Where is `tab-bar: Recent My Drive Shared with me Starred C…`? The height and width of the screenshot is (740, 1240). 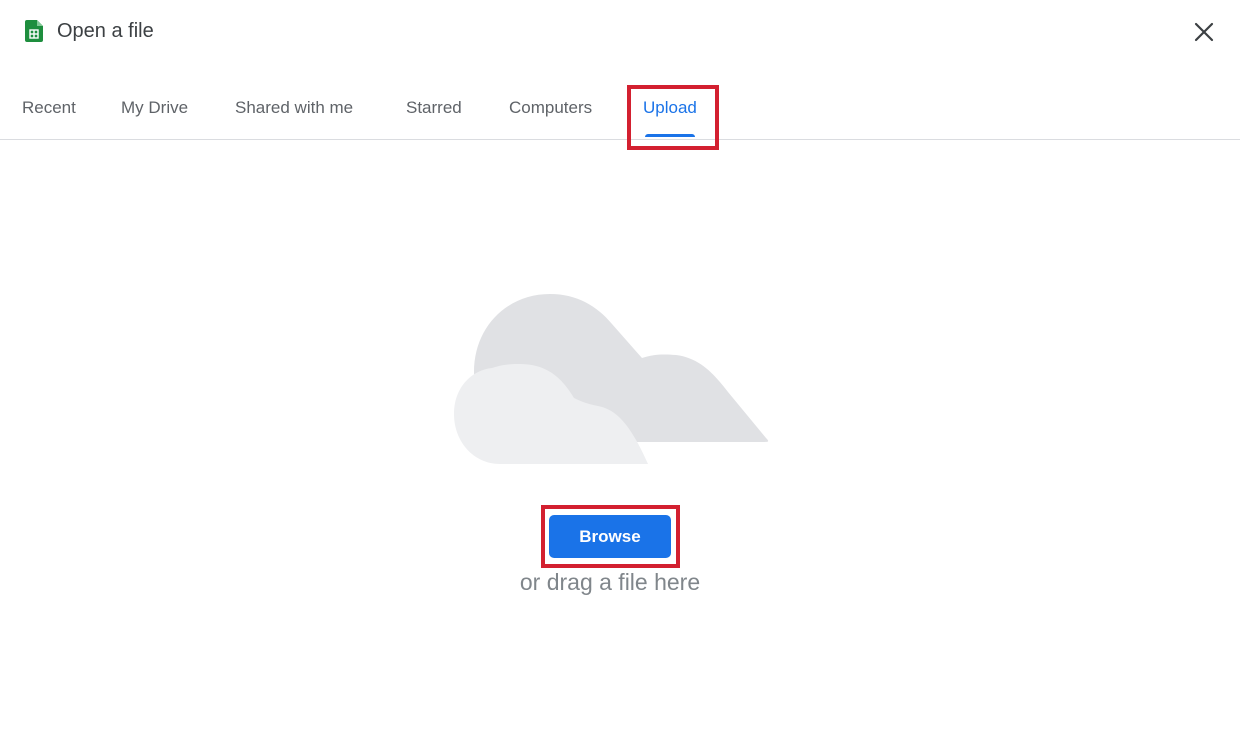 tab-bar: Recent My Drive Shared with me Starred C… is located at coordinates (620, 110).